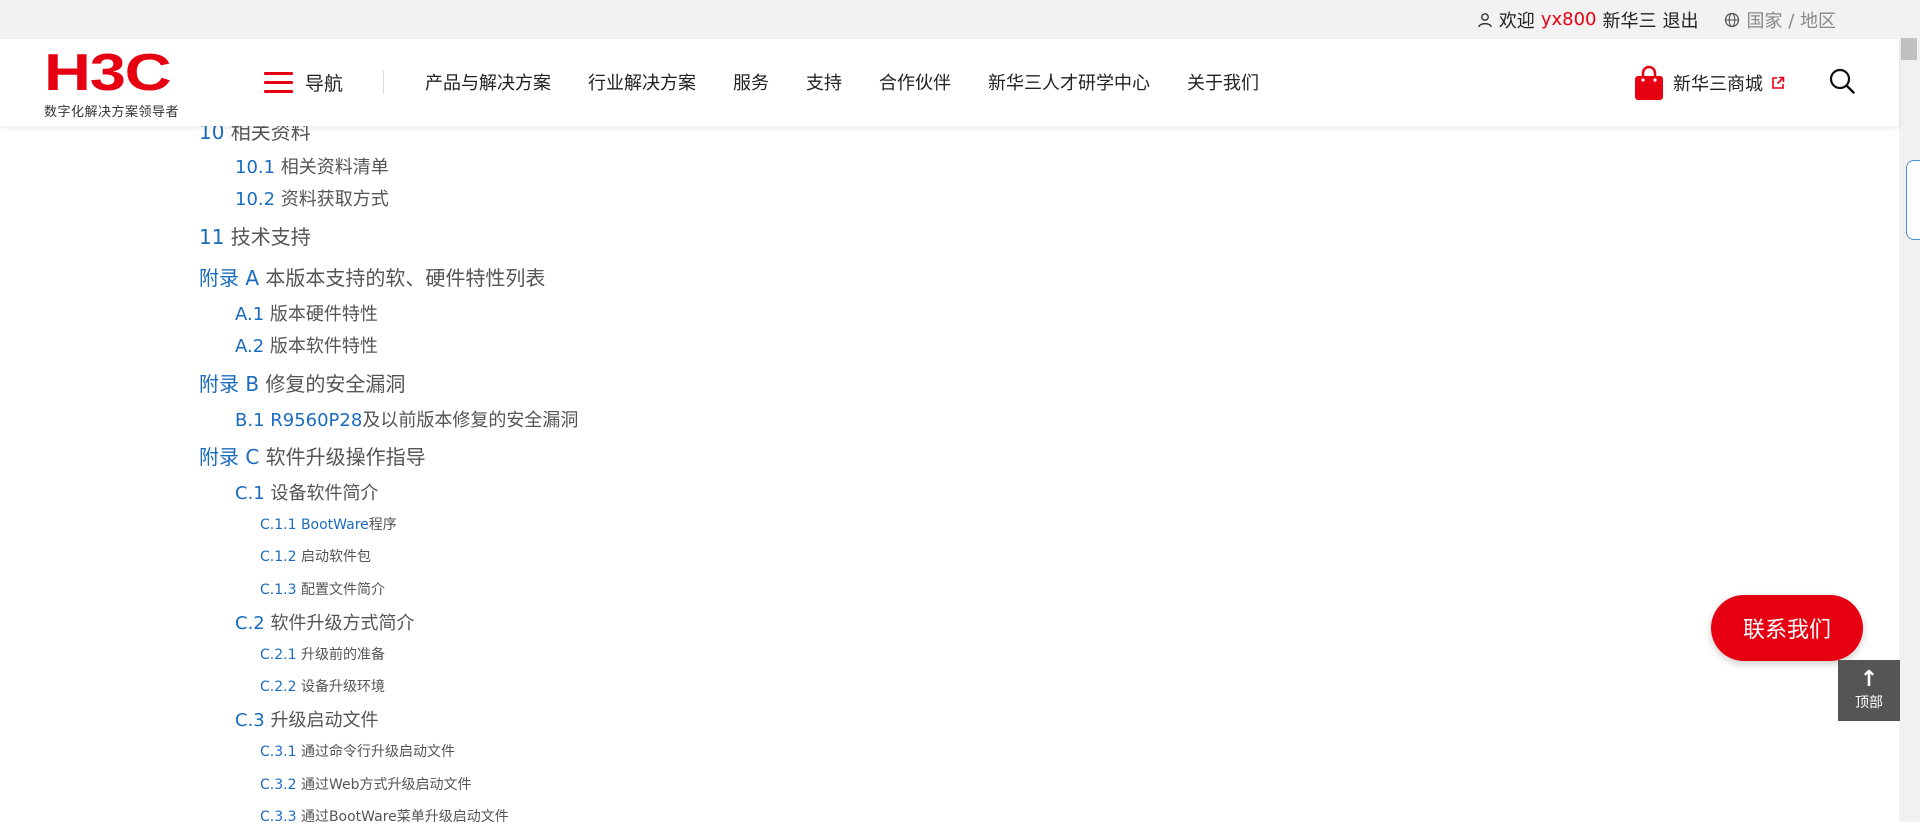  What do you see at coordinates (1869, 702) in the screenshot?
I see `back-to-top-label: 顶部` at bounding box center [1869, 702].